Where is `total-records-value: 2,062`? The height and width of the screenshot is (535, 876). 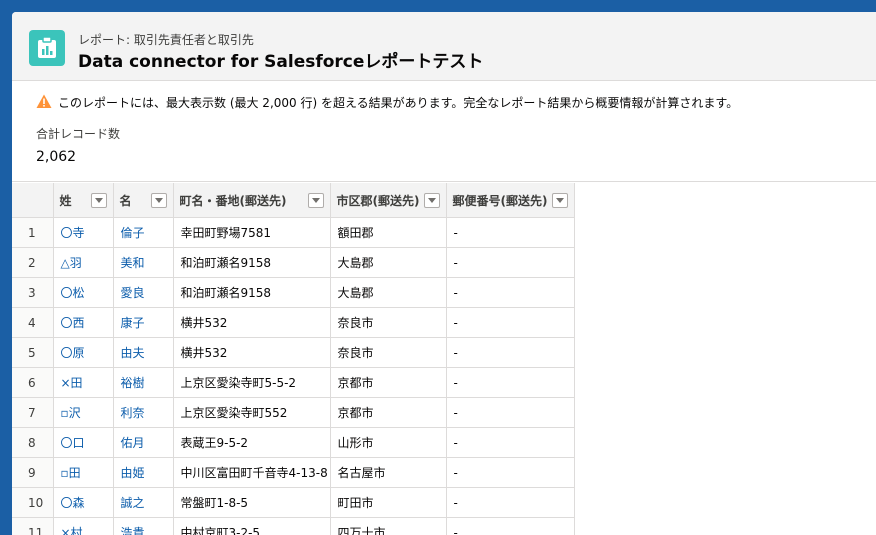
total-records-value: 2,062 is located at coordinates (56, 157).